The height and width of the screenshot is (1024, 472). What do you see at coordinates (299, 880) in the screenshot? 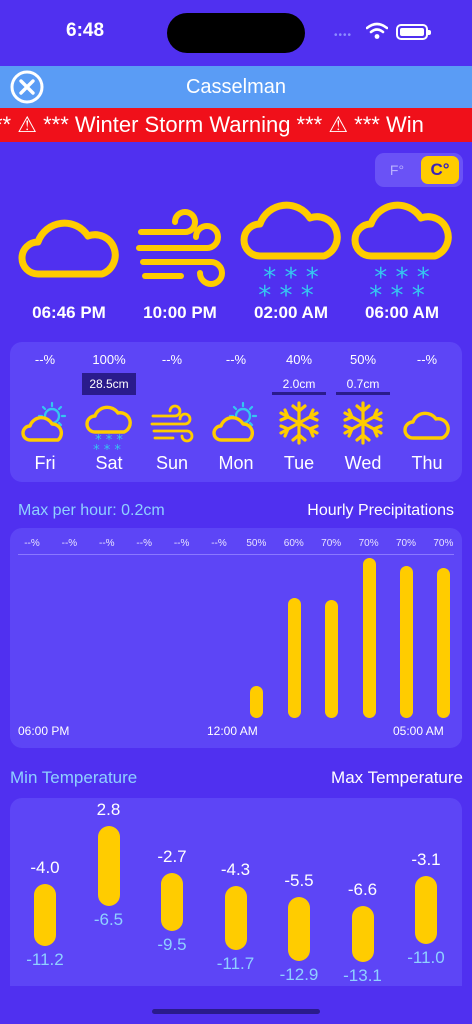
I see `max-temp-label: -5.5` at bounding box center [299, 880].